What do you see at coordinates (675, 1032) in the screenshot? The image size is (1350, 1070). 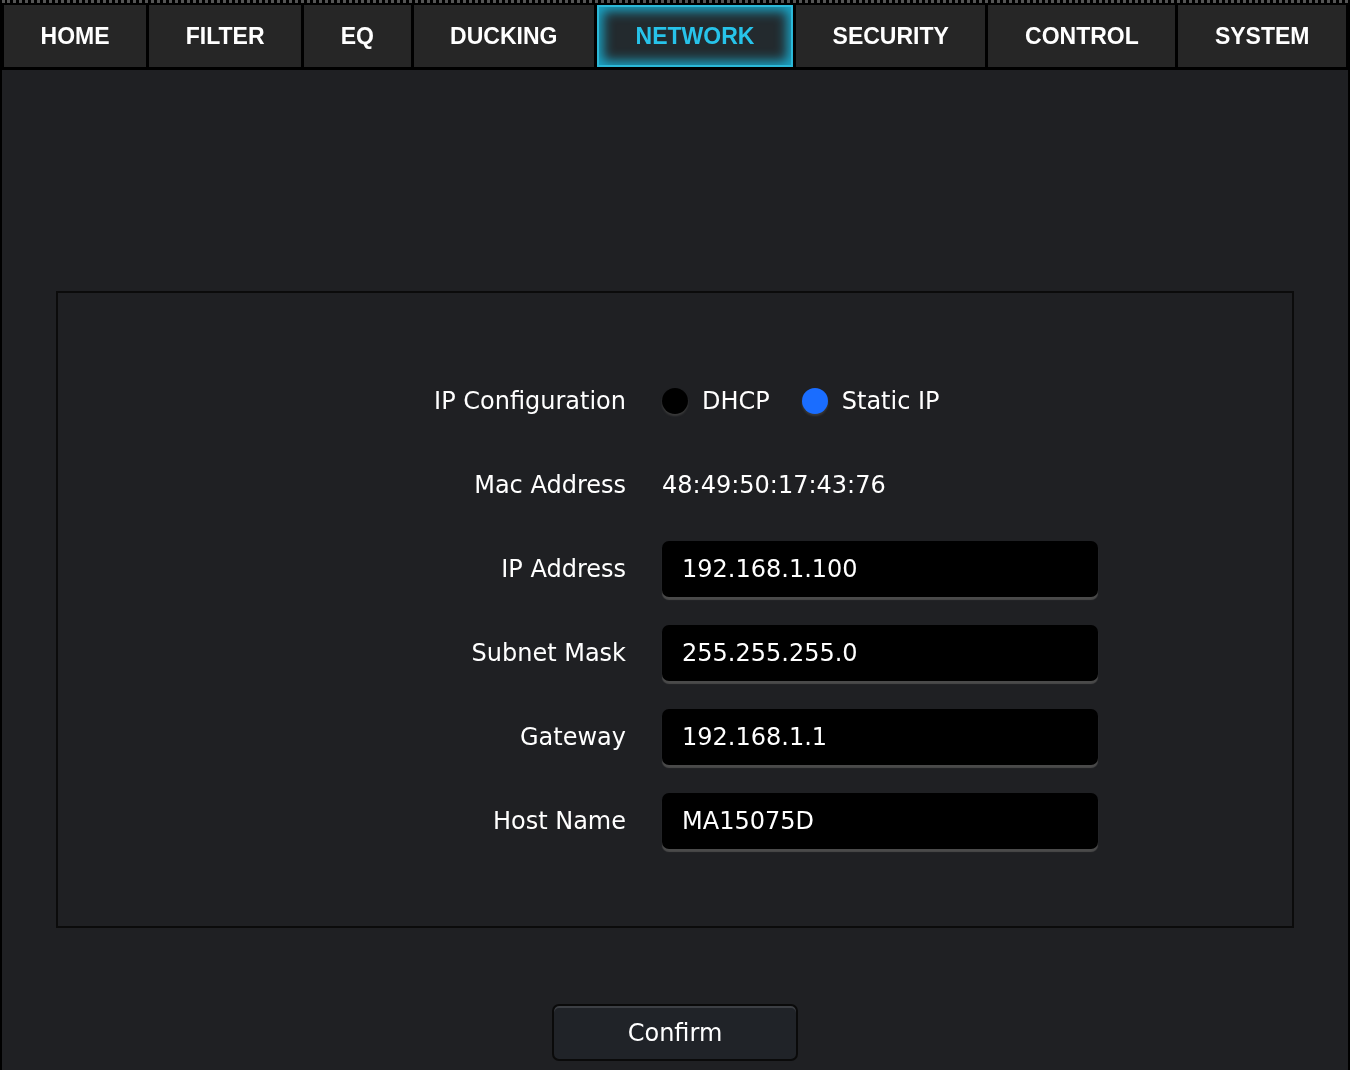 I see `confirm-button: Confirm` at bounding box center [675, 1032].